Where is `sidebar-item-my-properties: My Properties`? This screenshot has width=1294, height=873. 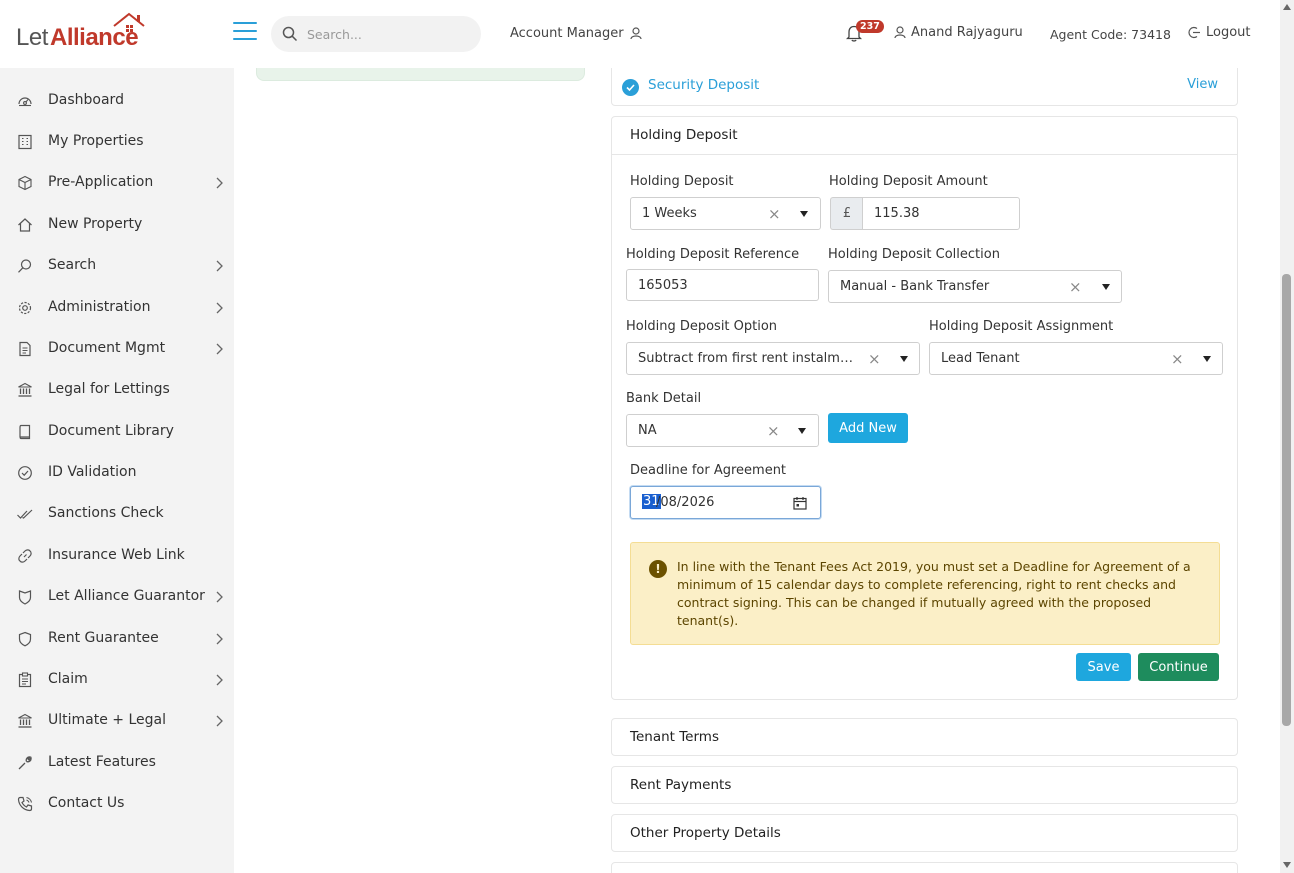 sidebar-item-my-properties: My Properties is located at coordinates (117, 142).